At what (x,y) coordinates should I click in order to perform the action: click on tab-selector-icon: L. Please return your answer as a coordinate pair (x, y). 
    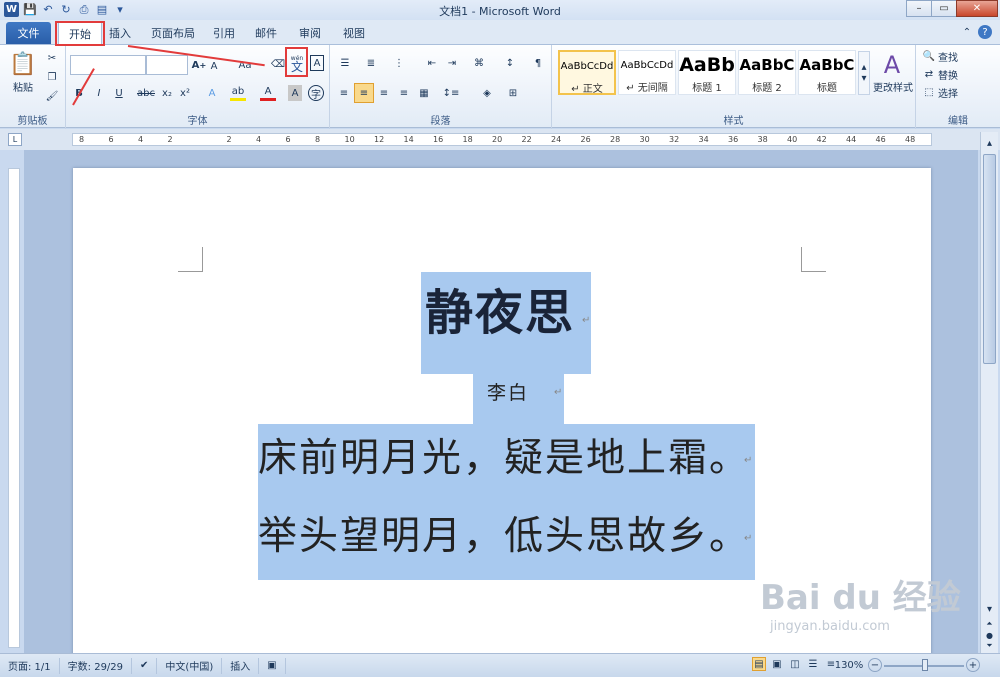
    Looking at the image, I should click on (15, 139).